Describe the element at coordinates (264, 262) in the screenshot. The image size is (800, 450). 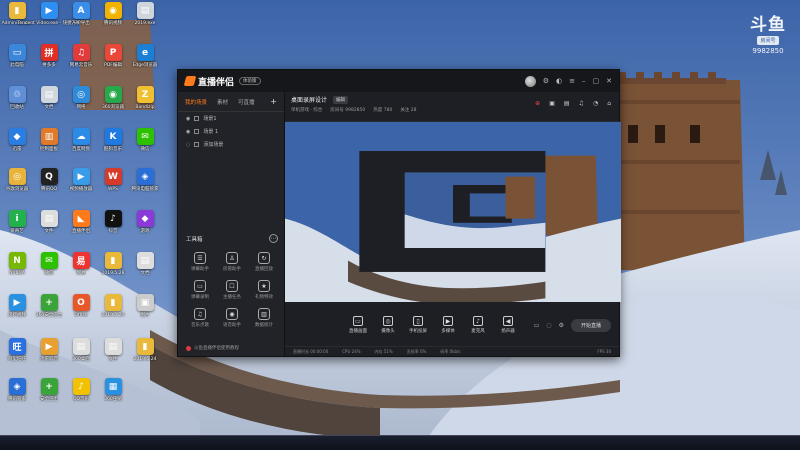
I see `tool-item: ↻ 直播回放` at that location.